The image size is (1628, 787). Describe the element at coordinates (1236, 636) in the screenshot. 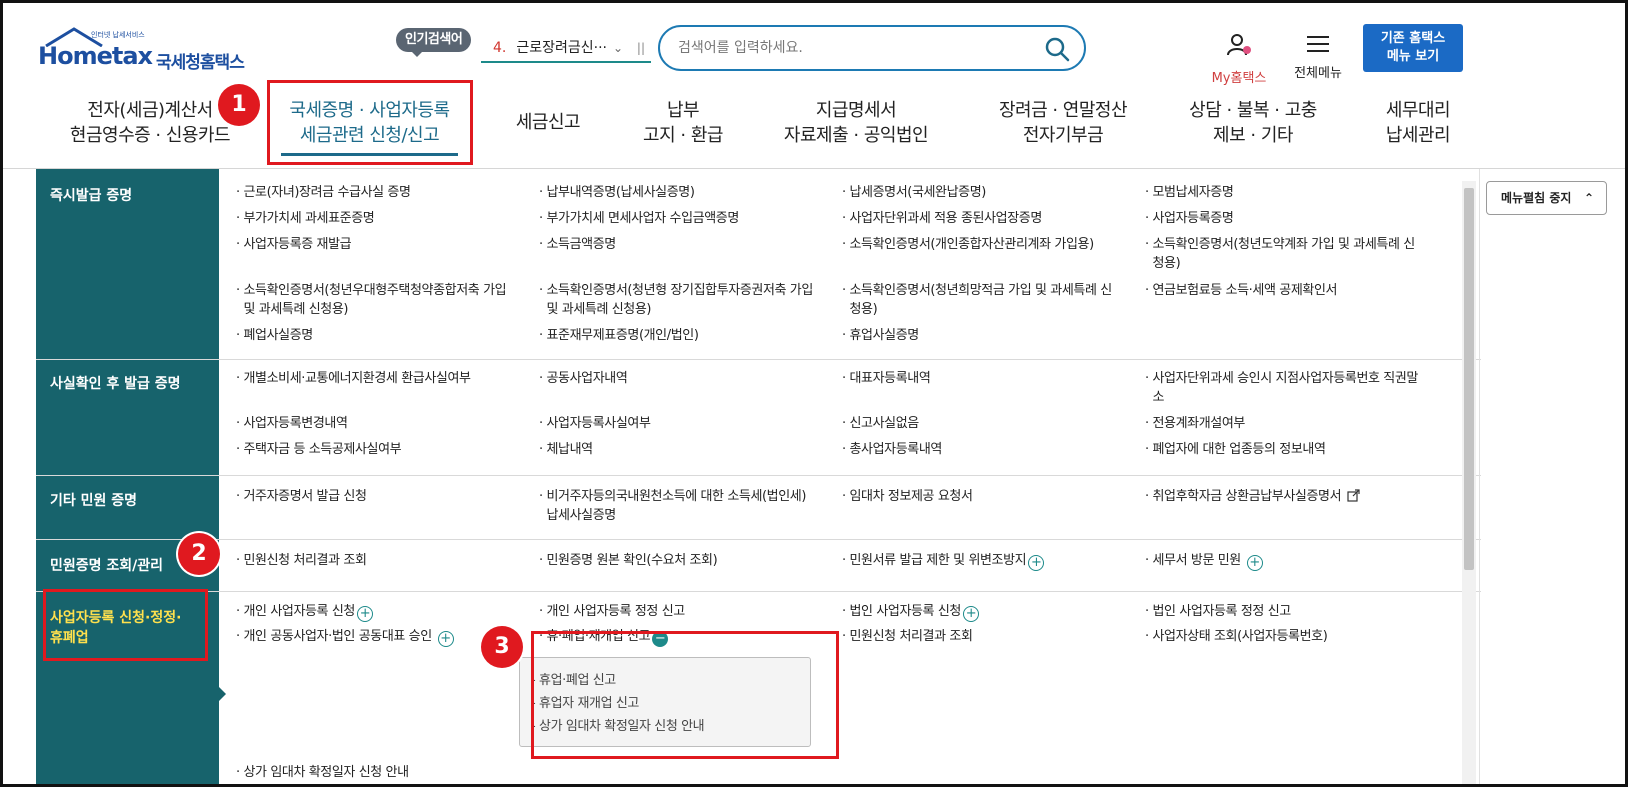

I see `menu-link: · 사업자상태 조회(사업자등록번호)` at that location.